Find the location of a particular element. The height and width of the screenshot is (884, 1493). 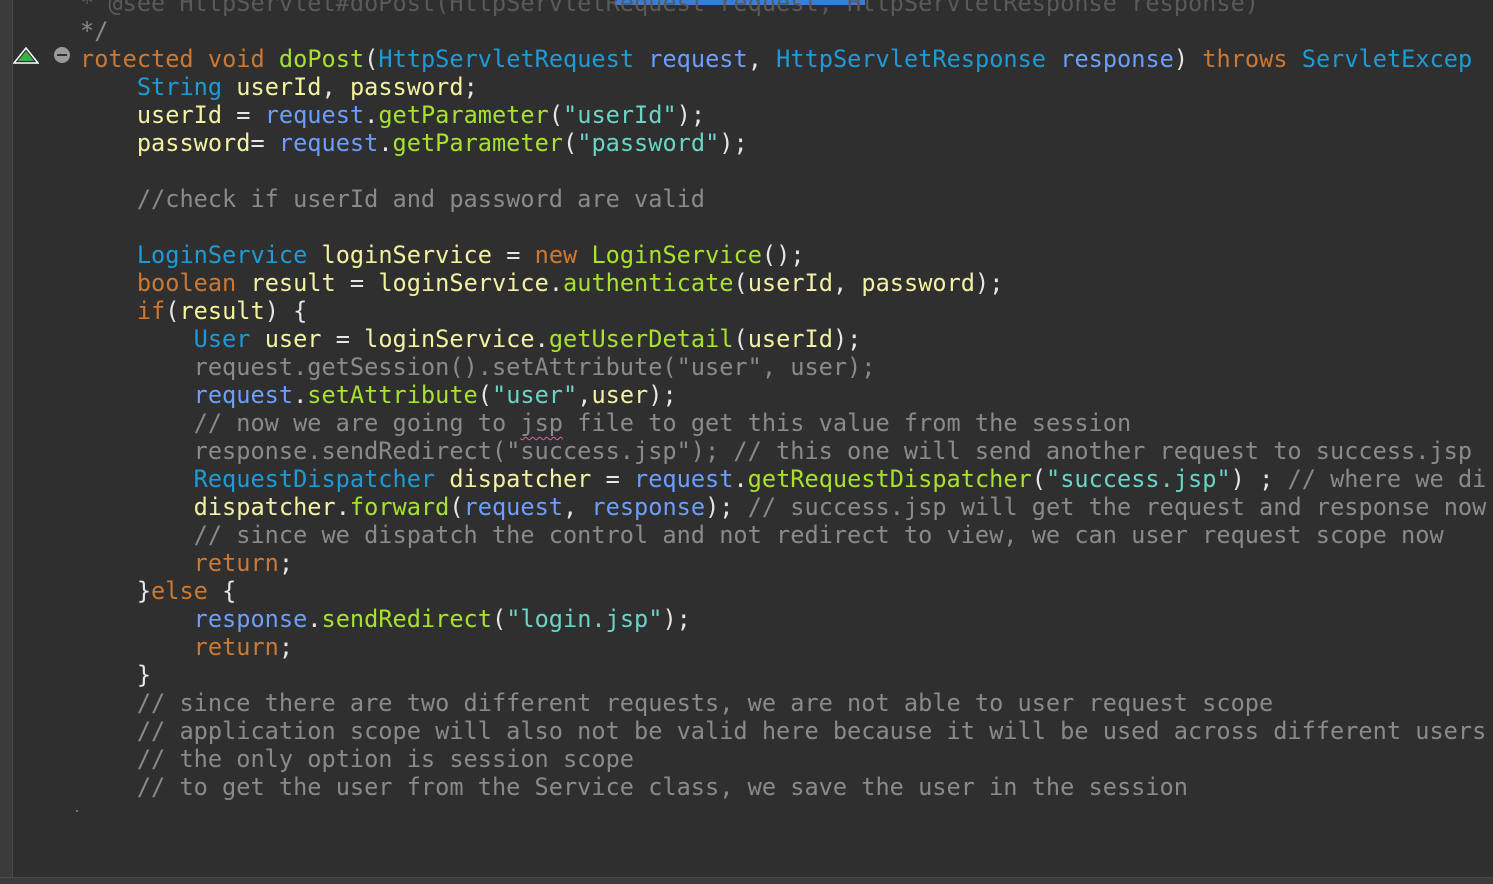

code-token: loginService is located at coordinates (449, 339).